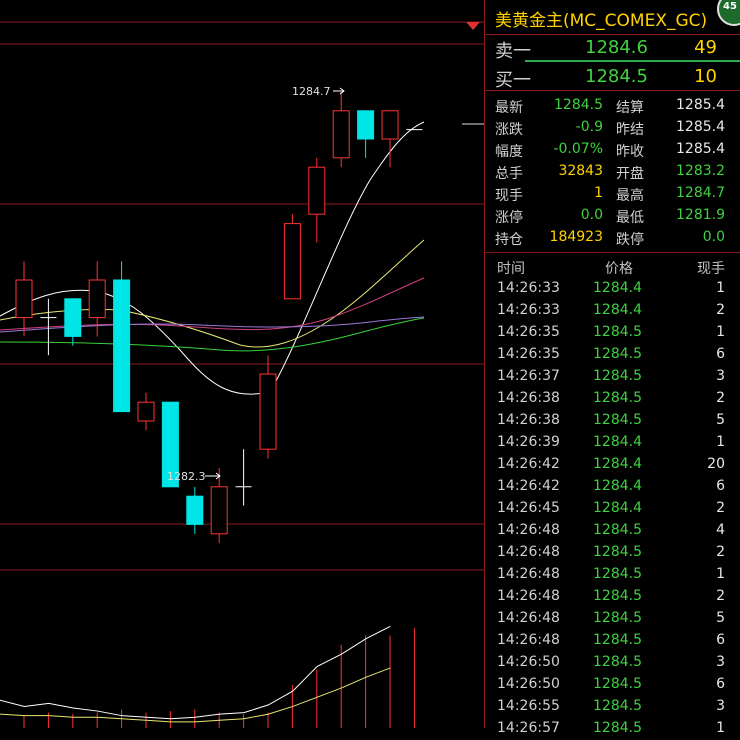  What do you see at coordinates (528, 420) in the screenshot?
I see `tick-time: 14:26:38` at bounding box center [528, 420].